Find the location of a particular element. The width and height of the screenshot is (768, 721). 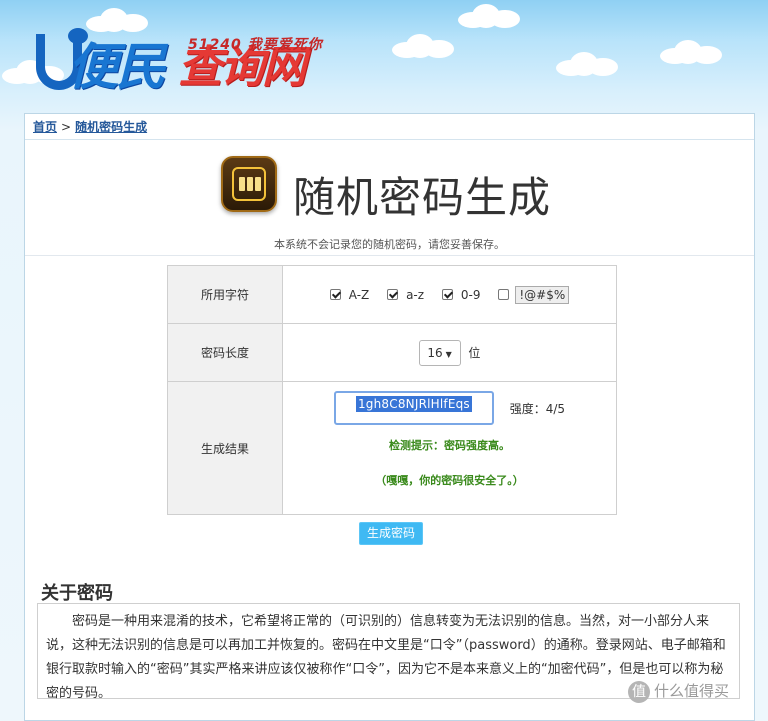

symbols-checkbox is located at coordinates (504, 294).